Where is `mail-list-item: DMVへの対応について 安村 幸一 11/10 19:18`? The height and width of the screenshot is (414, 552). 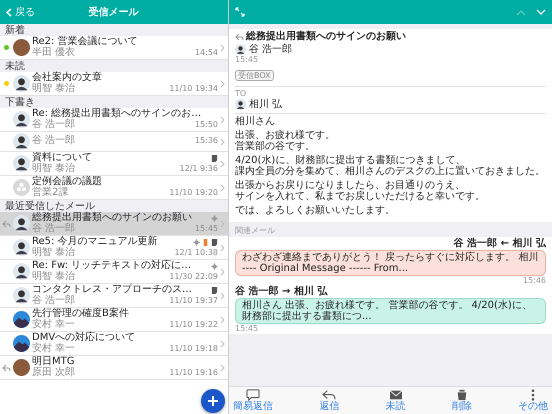
mail-list-item: DMVへの対応について 安村 幸一 11/10 19:18 is located at coordinates (114, 344).